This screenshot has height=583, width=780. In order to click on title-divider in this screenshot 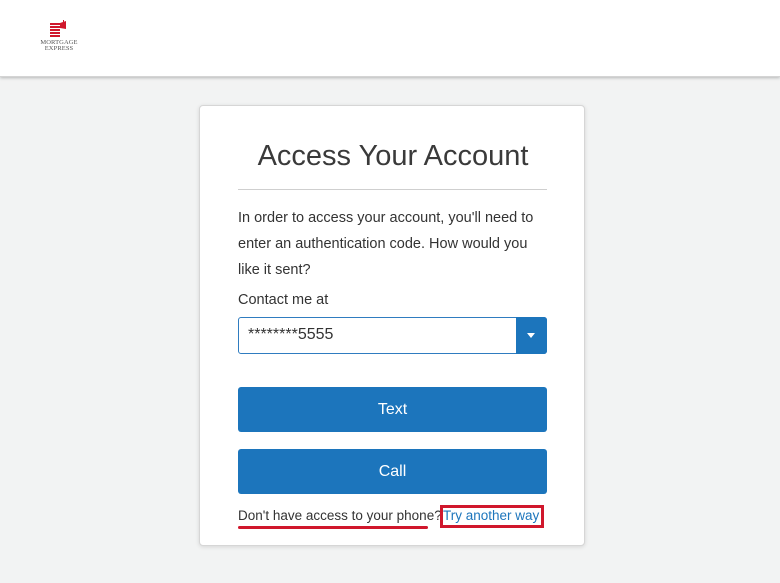, I will do `click(392, 189)`.